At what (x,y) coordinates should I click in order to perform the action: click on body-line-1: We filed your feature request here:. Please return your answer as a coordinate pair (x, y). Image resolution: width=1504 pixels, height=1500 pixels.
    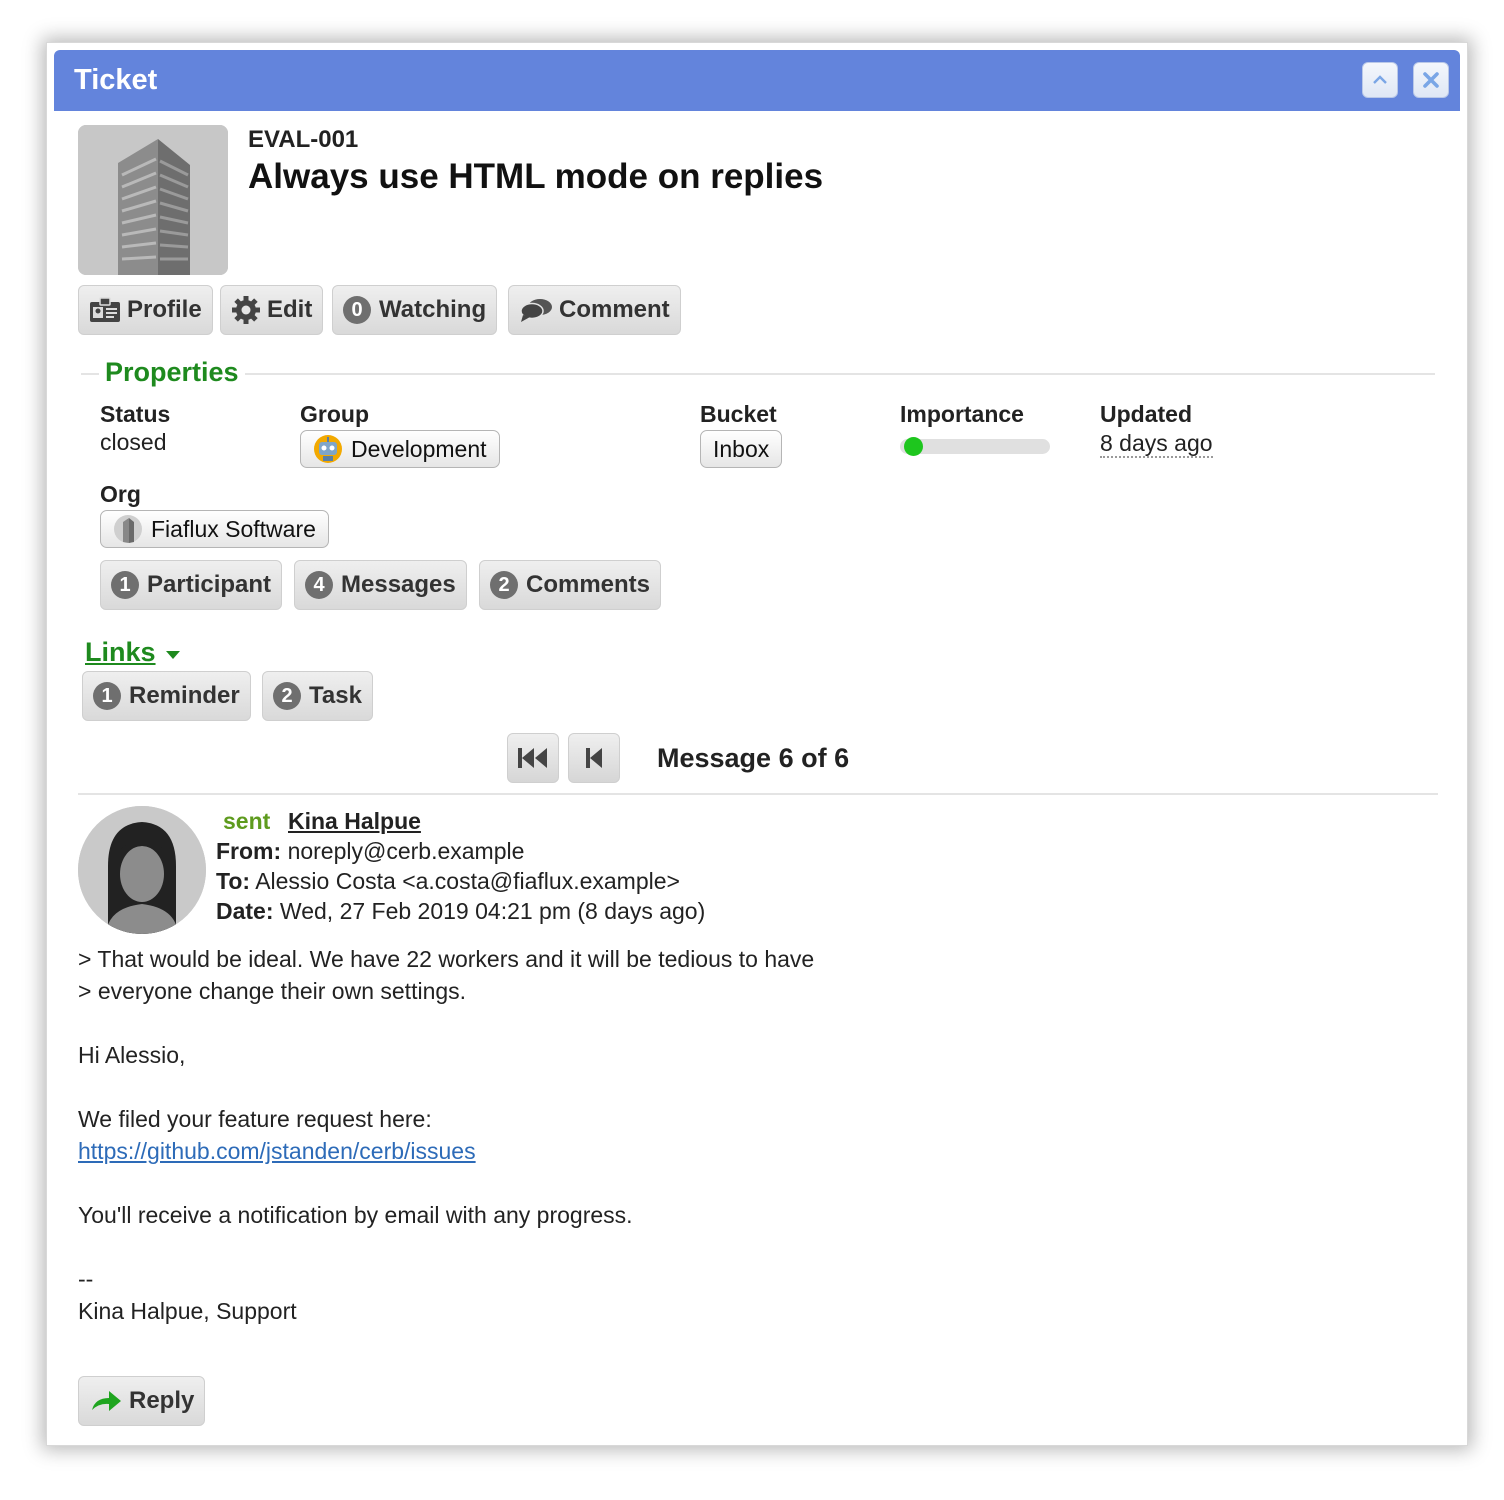
    Looking at the image, I should click on (255, 1119).